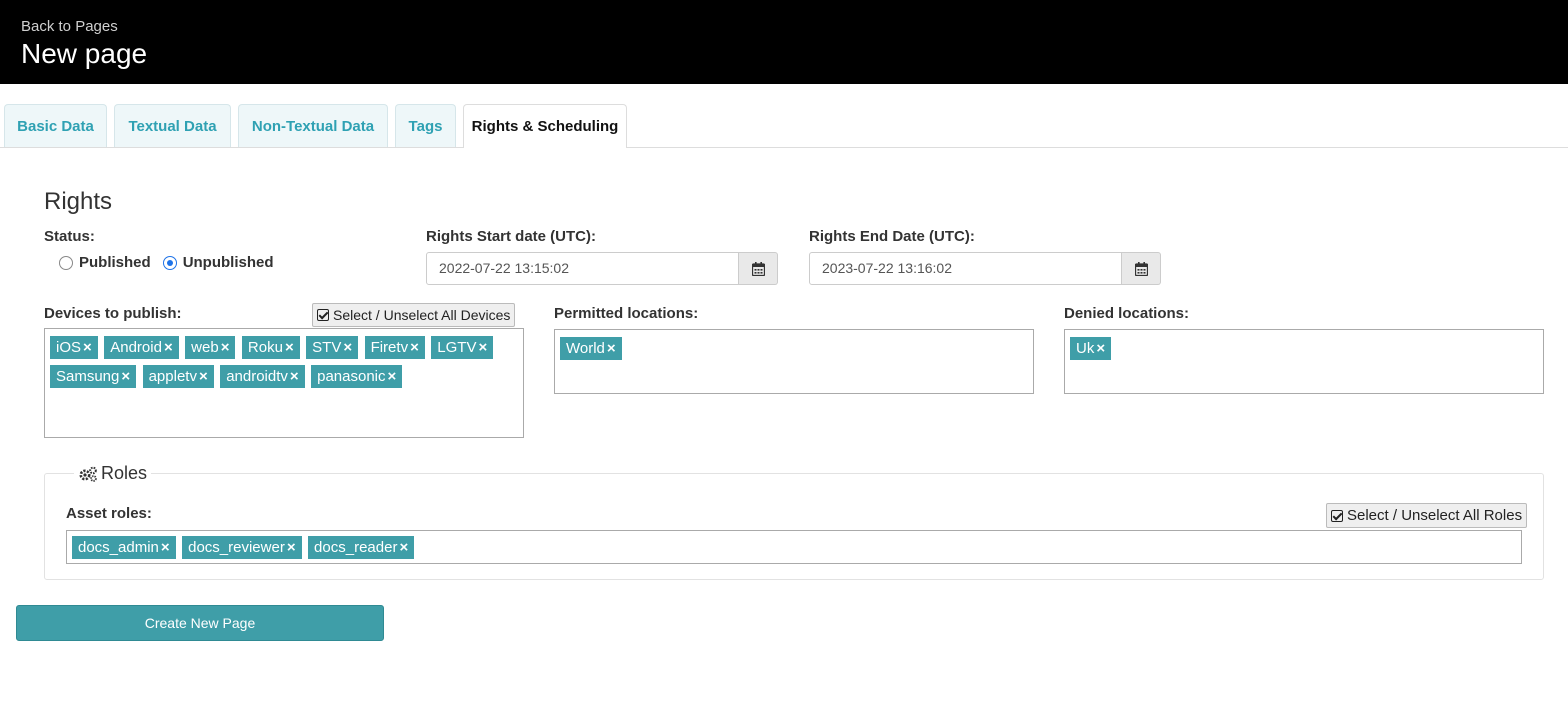 The image size is (1568, 726). What do you see at coordinates (965, 268) in the screenshot?
I see `rights-end-input: 2023-07-22 13:16:02` at bounding box center [965, 268].